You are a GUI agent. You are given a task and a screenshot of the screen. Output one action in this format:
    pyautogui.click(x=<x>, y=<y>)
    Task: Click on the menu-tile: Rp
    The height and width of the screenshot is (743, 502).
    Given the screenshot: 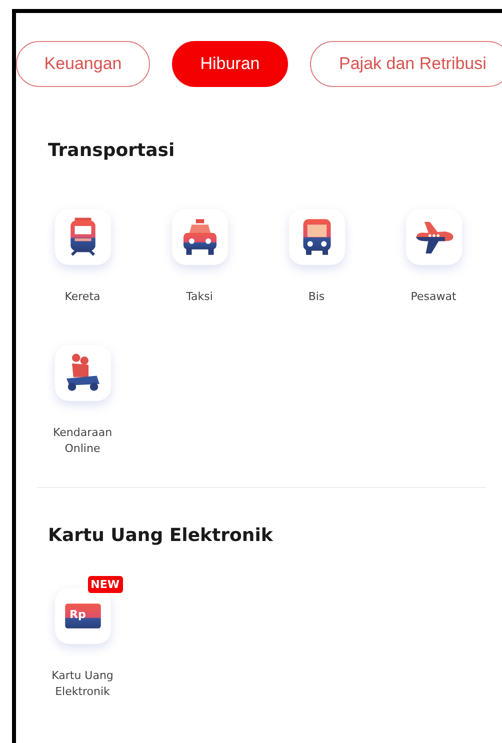 What is the action you would take?
    pyautogui.click(x=82, y=616)
    